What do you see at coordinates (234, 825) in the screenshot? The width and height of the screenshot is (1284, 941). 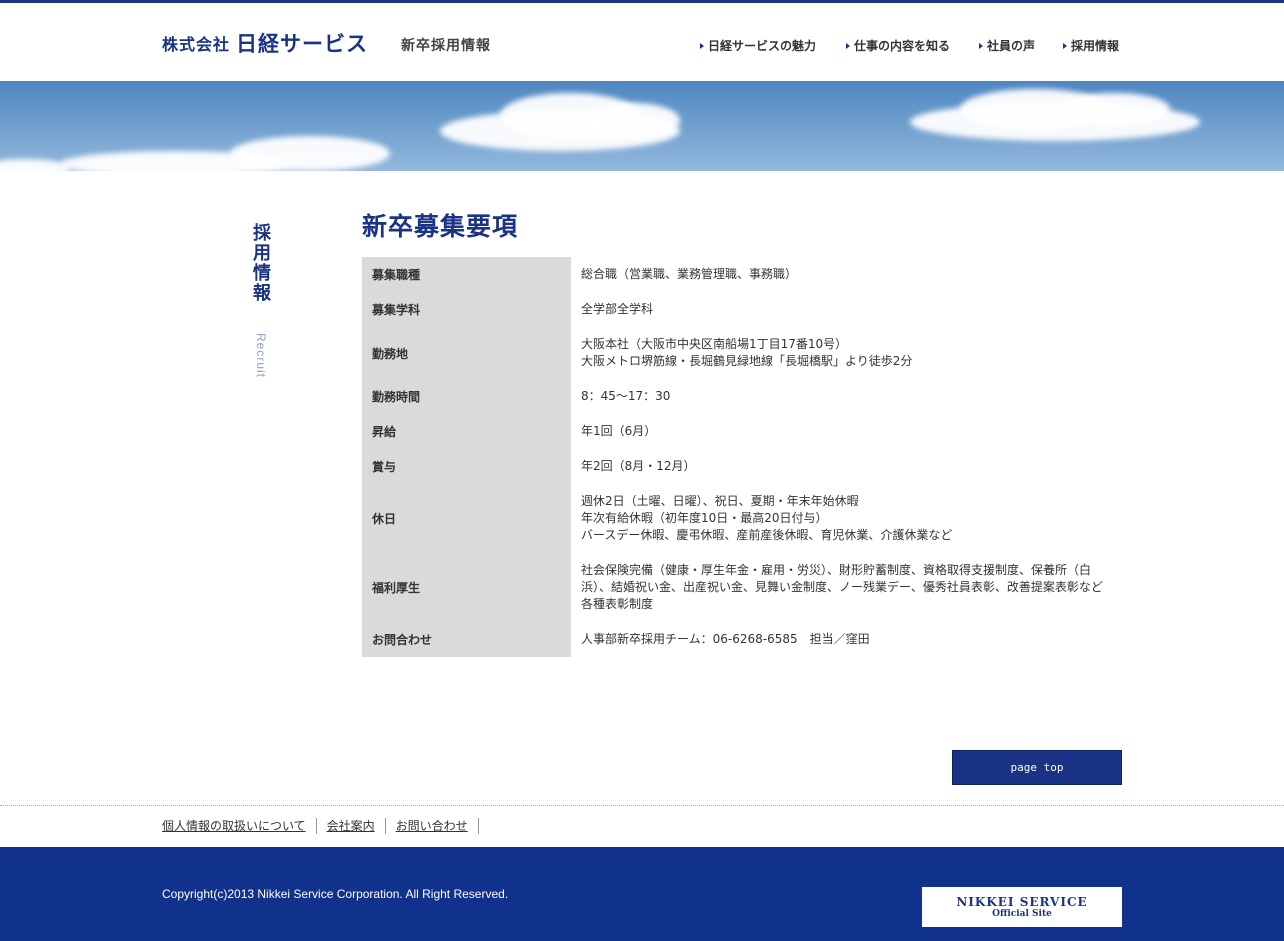 I see `privacy-link: 個人情報の取扱いについて` at bounding box center [234, 825].